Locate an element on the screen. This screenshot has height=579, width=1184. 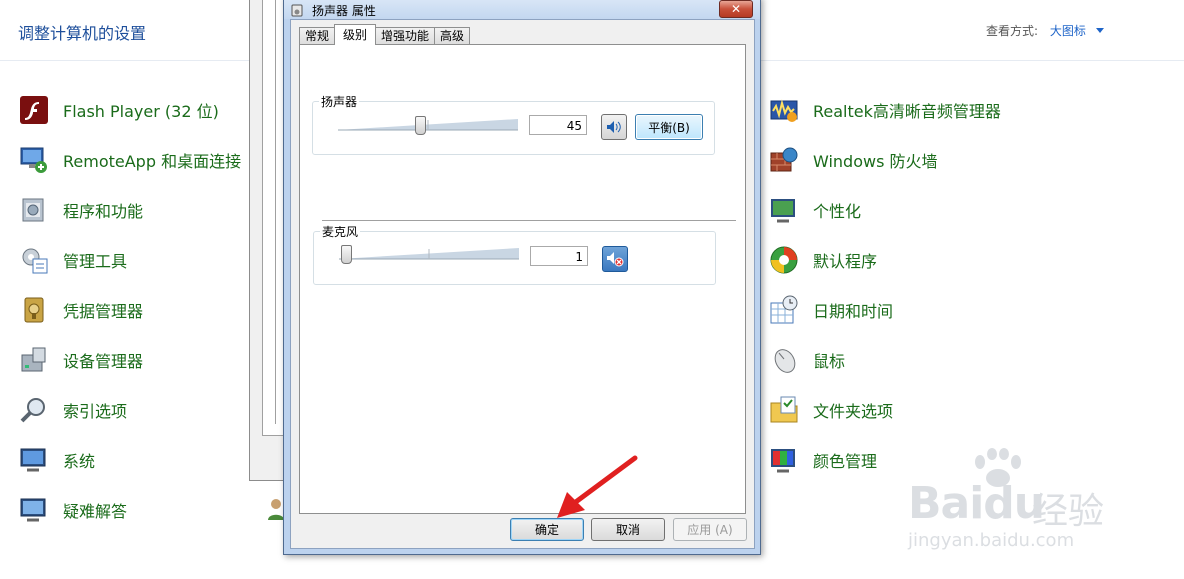
microphone-mute-button is located at coordinates (615, 259).